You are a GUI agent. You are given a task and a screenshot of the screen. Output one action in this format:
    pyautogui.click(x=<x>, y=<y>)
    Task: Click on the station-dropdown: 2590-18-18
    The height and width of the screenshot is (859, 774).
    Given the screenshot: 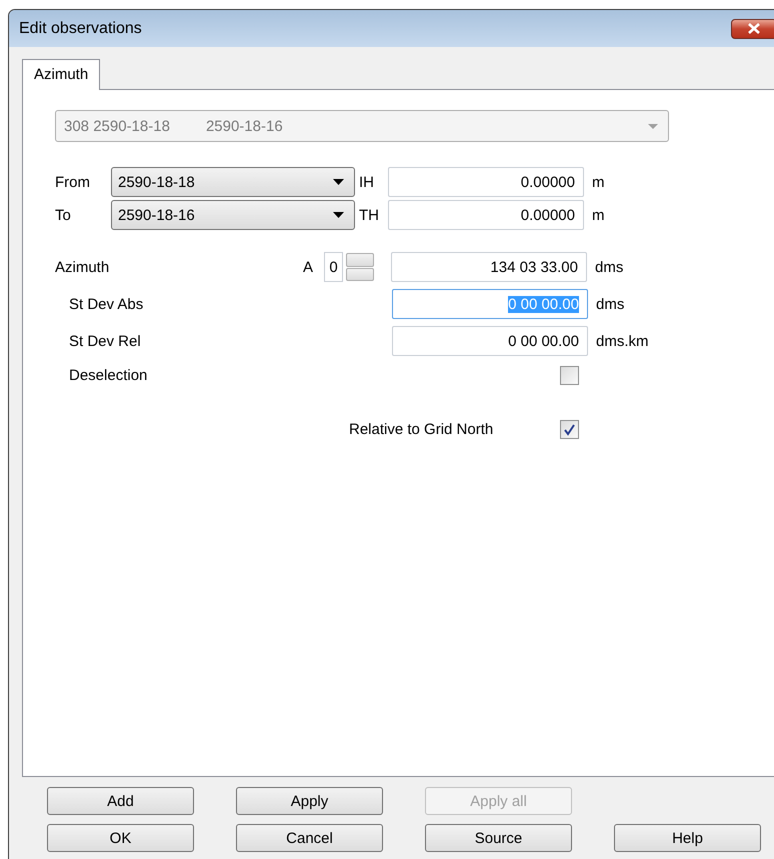 What is the action you would take?
    pyautogui.click(x=233, y=182)
    